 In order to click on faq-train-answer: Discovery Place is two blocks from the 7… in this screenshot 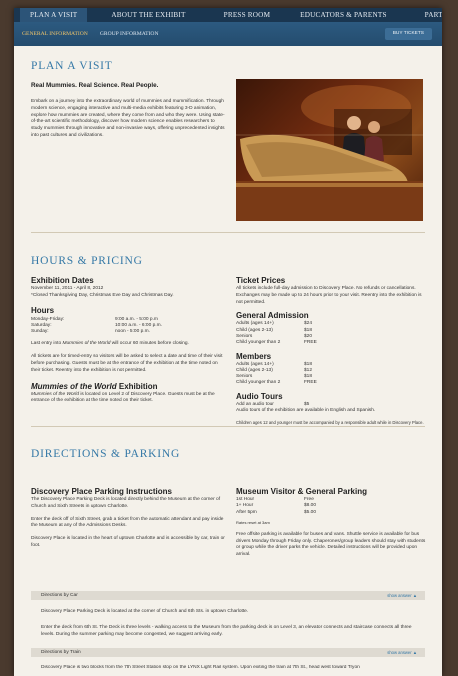, I will do `click(200, 667)`.